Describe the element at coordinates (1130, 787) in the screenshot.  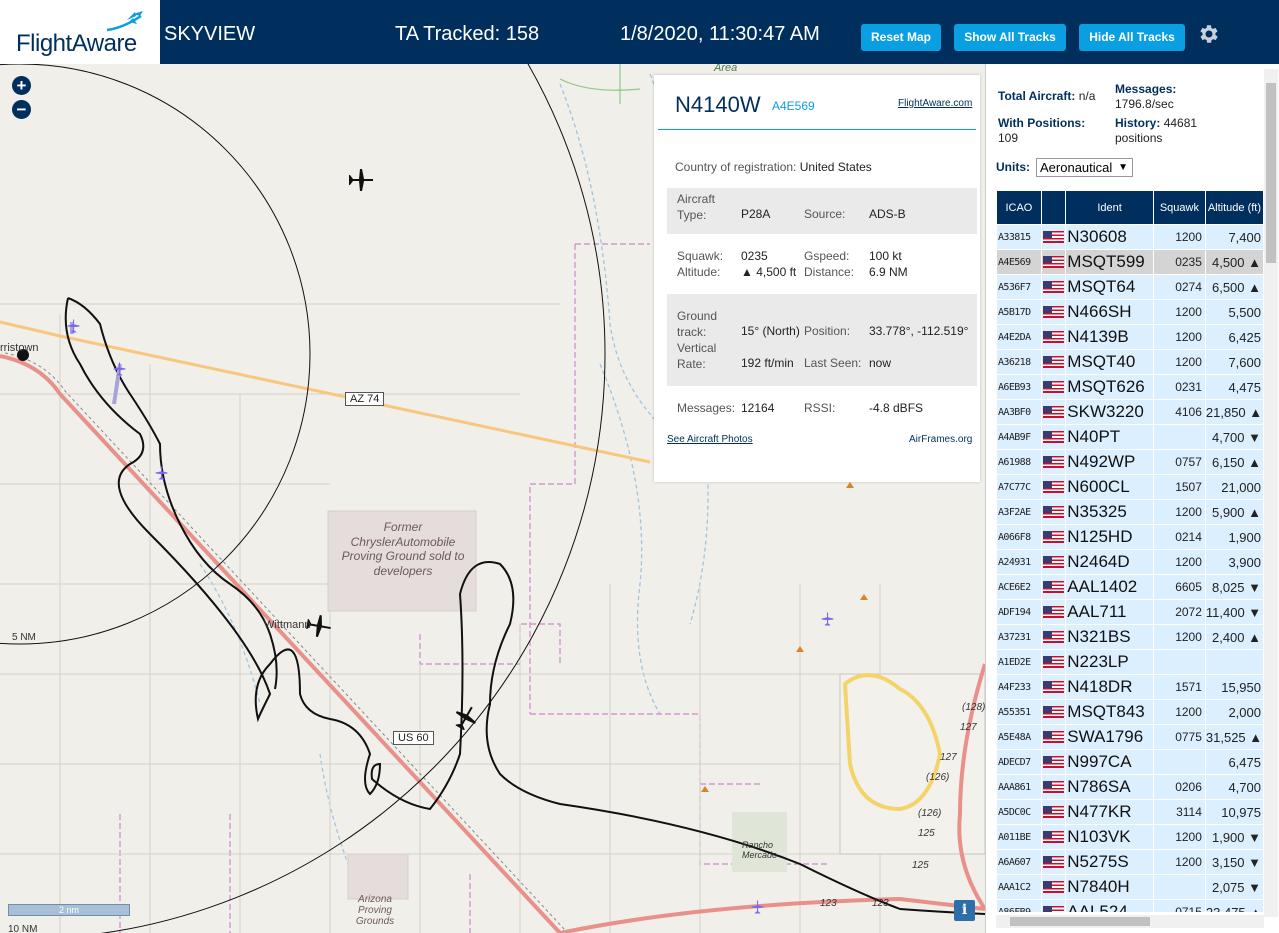
I see `table-row: AAA861 N786SA 0206 4,700` at that location.